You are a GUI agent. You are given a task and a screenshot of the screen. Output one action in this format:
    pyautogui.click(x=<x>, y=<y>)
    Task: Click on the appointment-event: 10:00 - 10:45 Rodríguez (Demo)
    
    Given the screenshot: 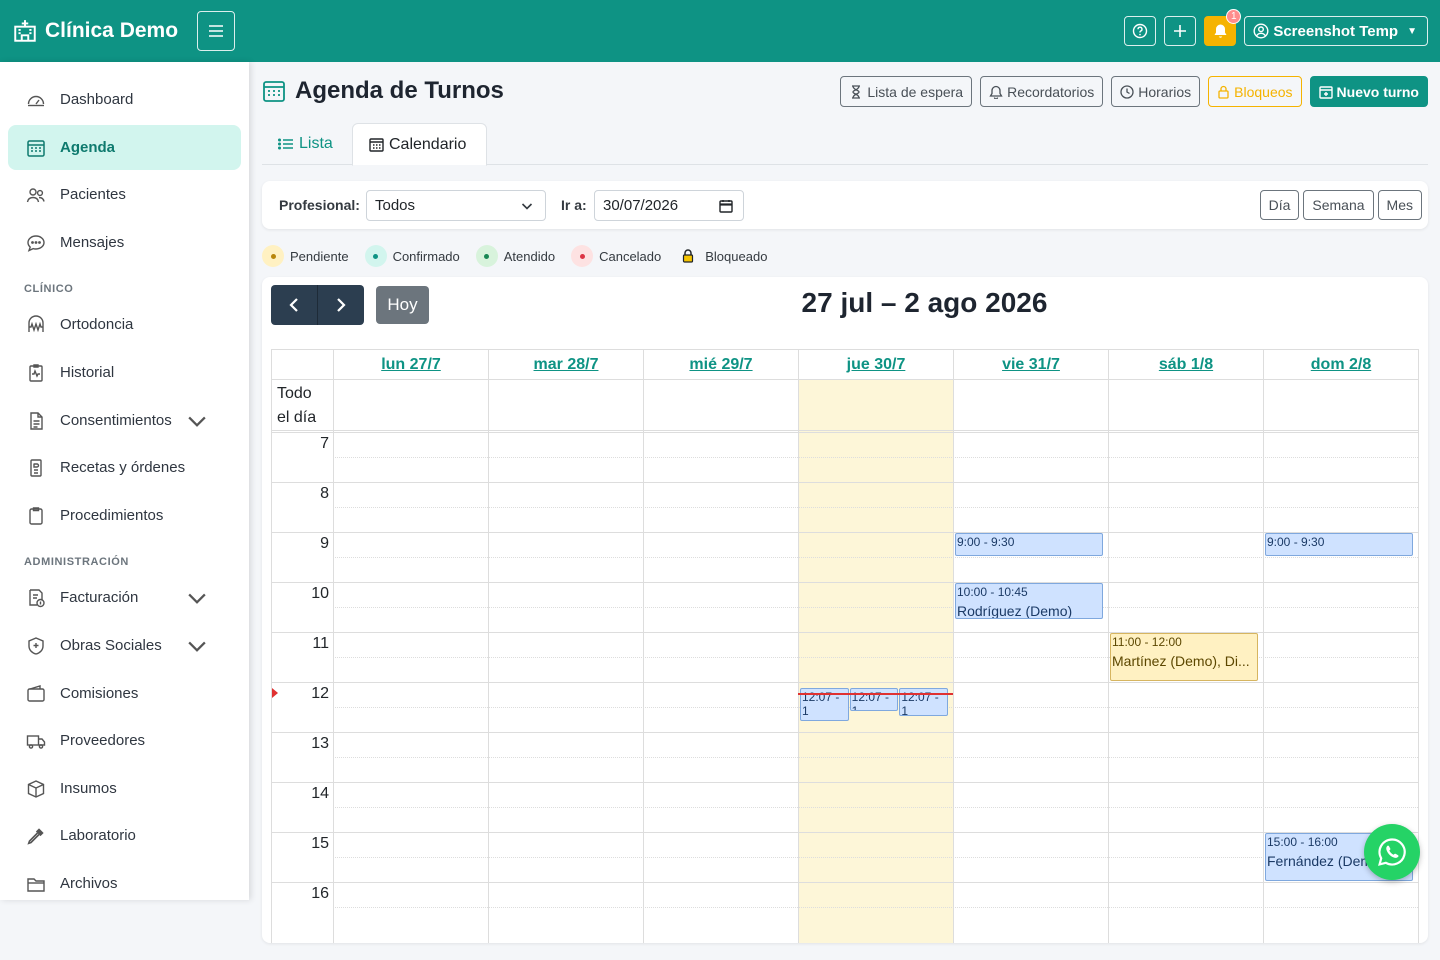 What is the action you would take?
    pyautogui.click(x=1029, y=601)
    